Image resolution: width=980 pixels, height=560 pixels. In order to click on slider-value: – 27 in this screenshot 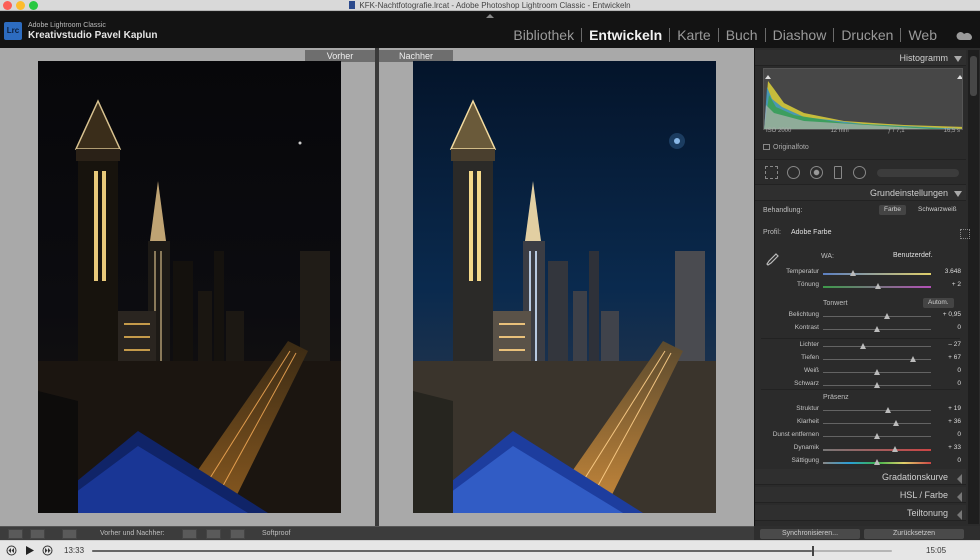, I will do `click(954, 345)`.